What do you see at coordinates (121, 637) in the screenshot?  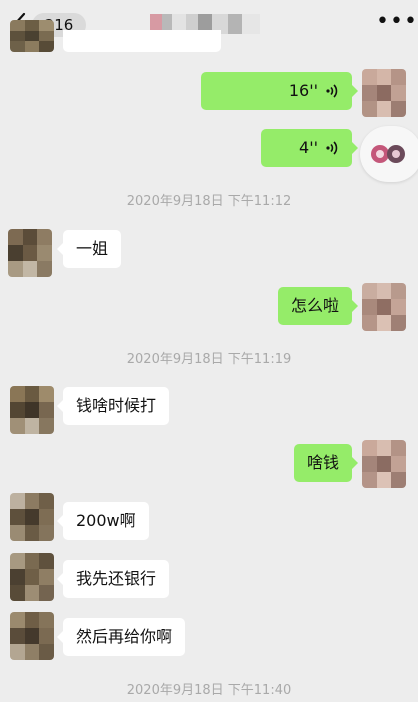 I see `message-bubble: 然后再给你啊` at bounding box center [121, 637].